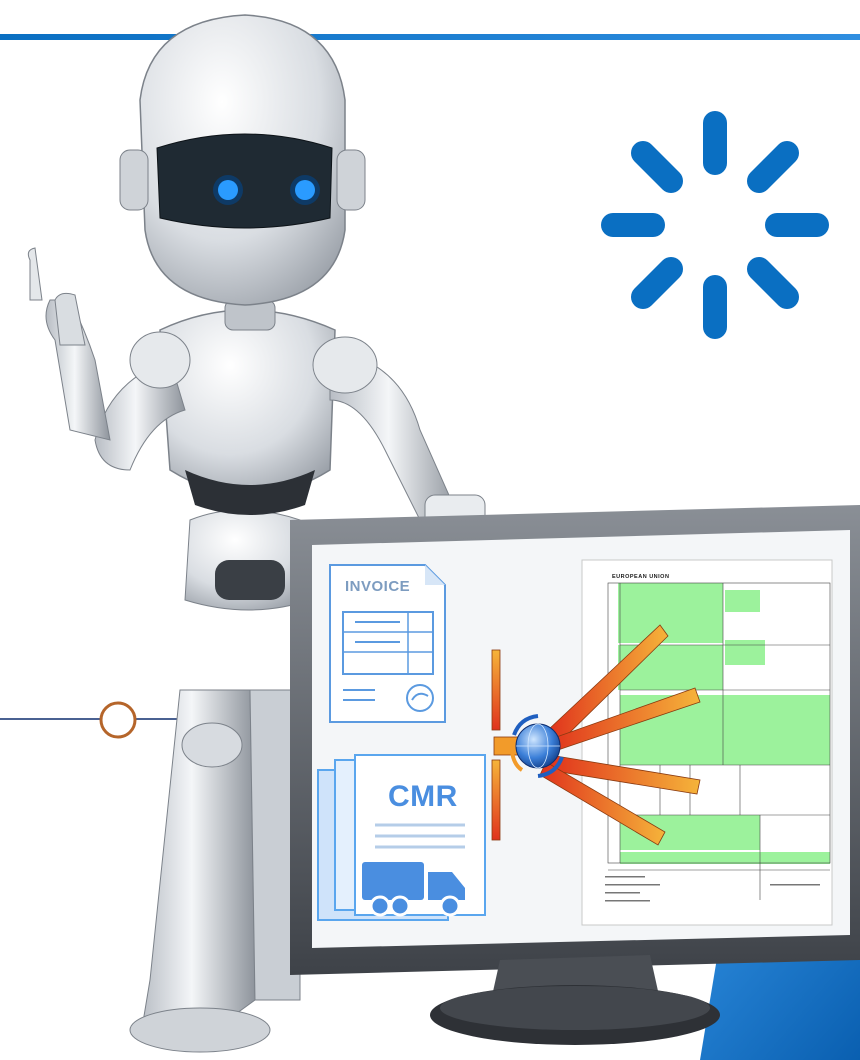  Describe the element at coordinates (641, 577) in the screenshot. I see `customs-form-heading: EUROPEAN UNION` at that location.